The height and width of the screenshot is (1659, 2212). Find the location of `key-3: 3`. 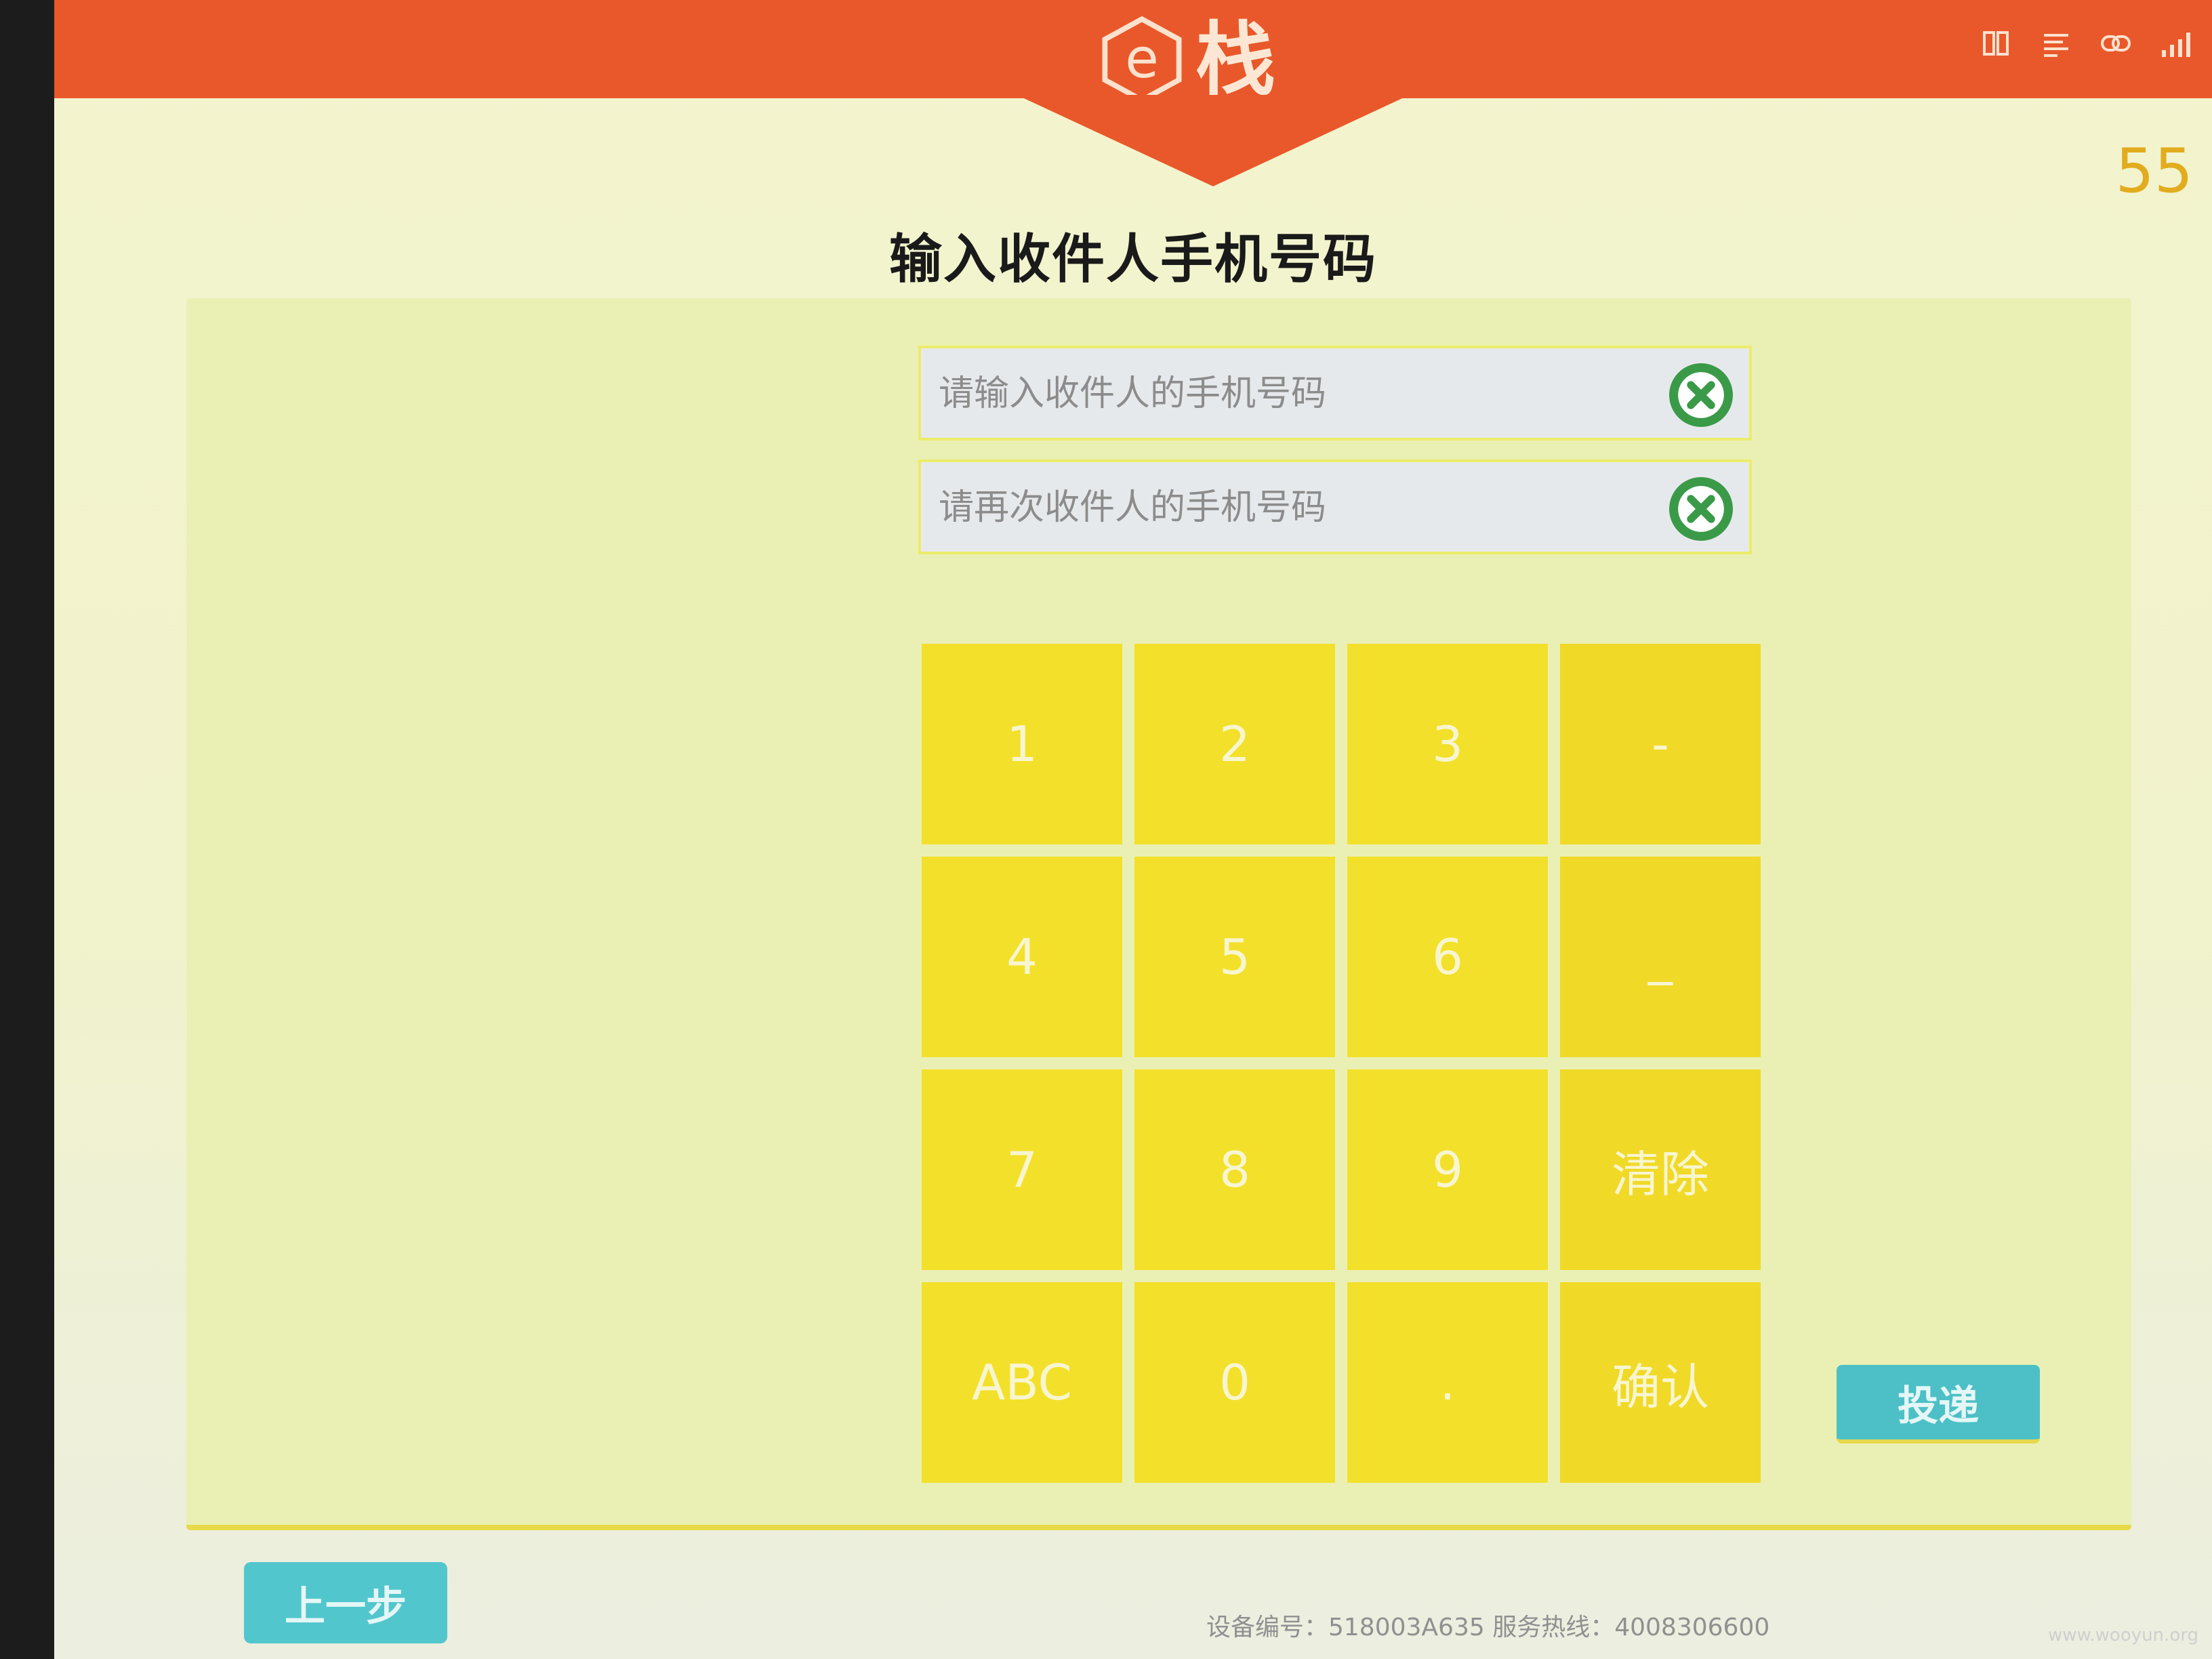

key-3: 3 is located at coordinates (1448, 744).